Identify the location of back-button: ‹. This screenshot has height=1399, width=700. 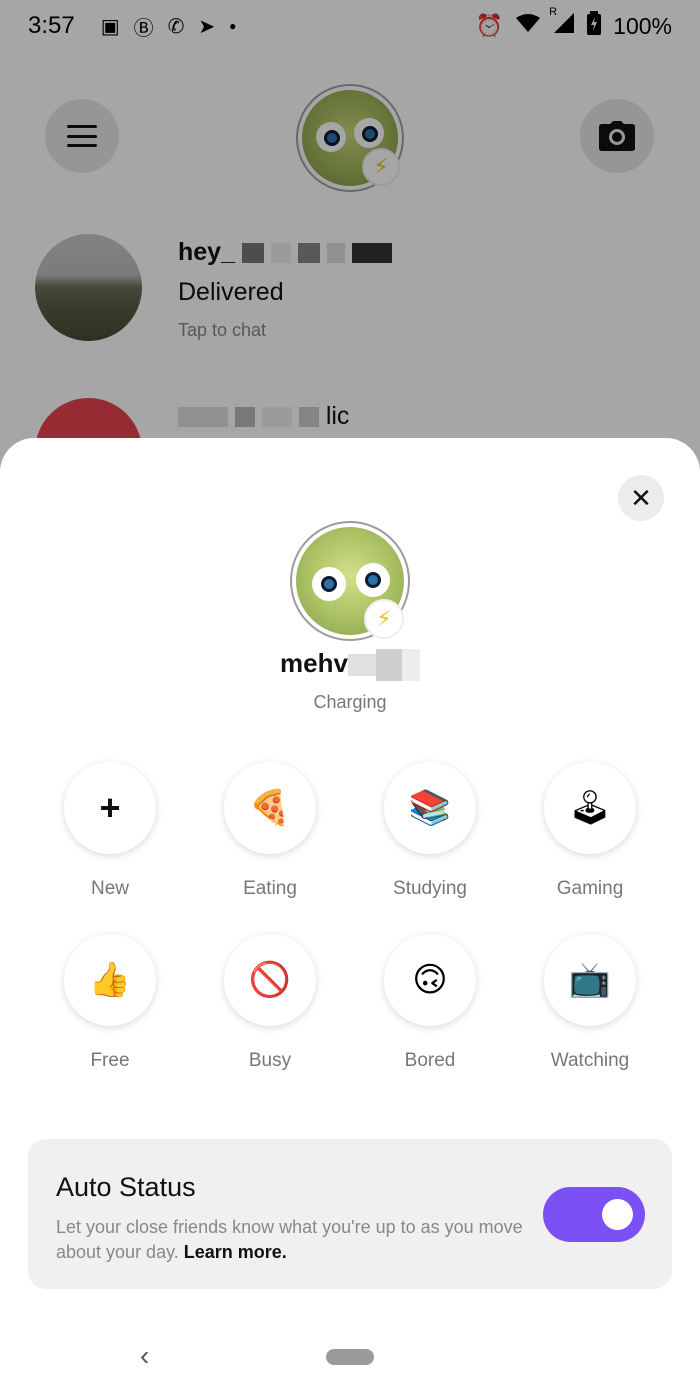
(144, 1356).